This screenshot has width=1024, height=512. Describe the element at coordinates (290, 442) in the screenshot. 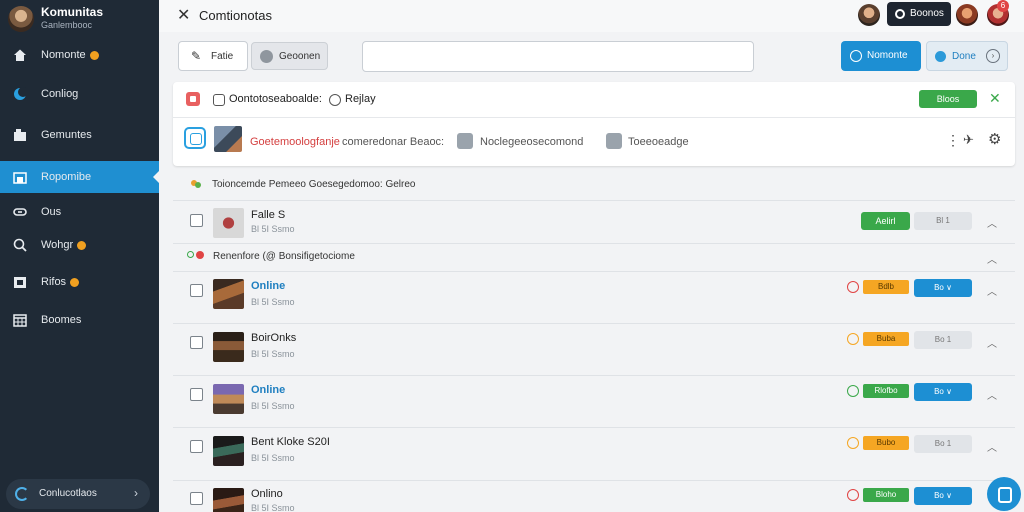

I see `row-title: Bent Kloke S20I` at that location.